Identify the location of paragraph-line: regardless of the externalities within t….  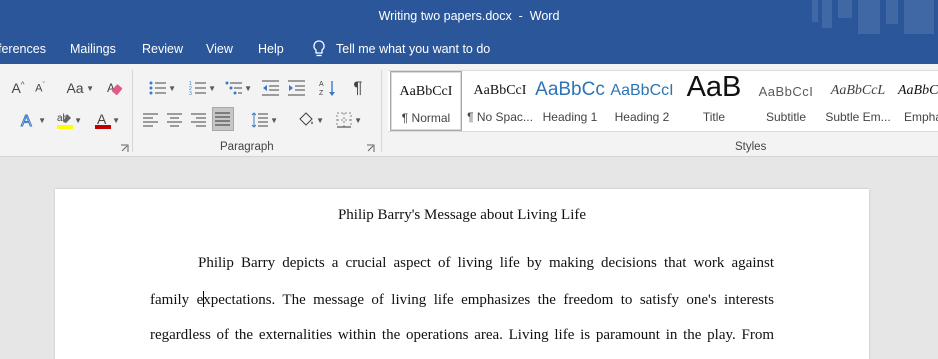
(462, 335).